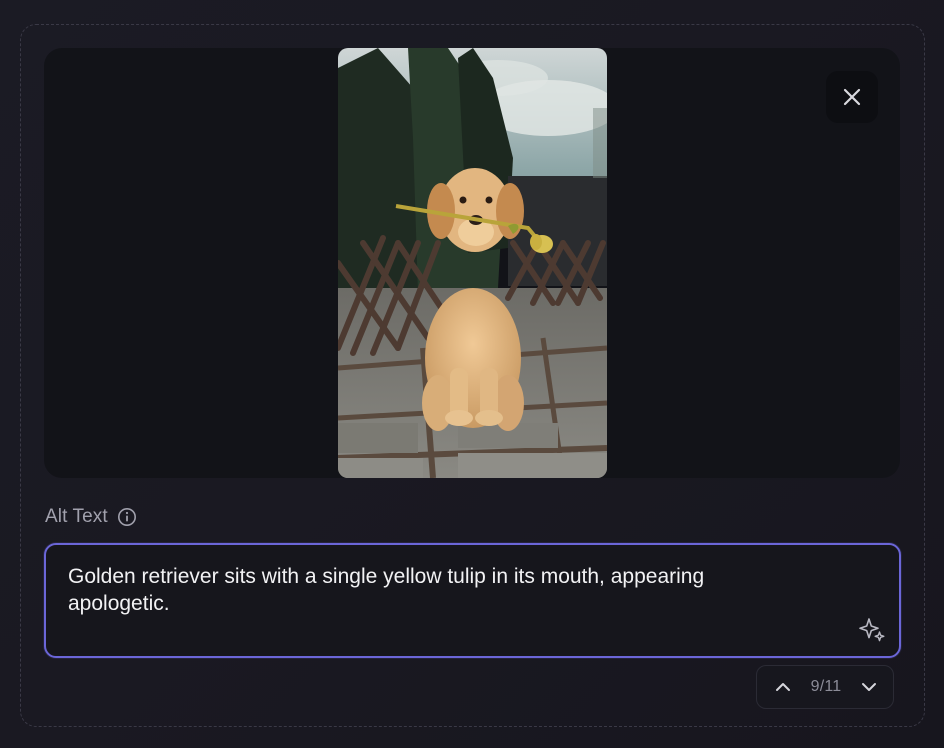 Image resolution: width=944 pixels, height=748 pixels. I want to click on image-count: 9/11, so click(826, 686).